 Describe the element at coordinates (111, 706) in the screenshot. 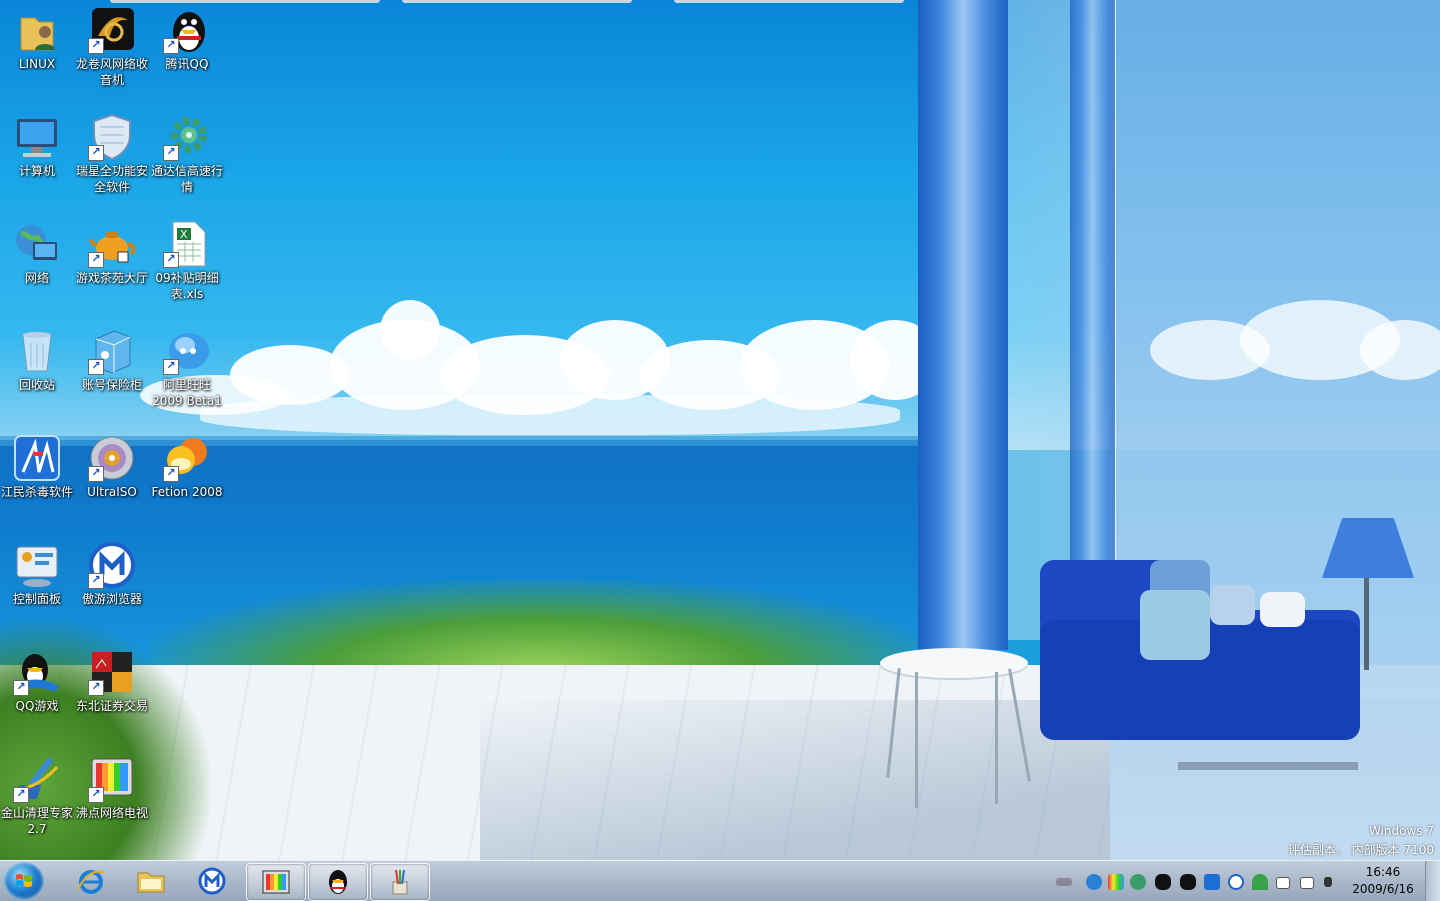

I see `icon-label: 东北证券交易` at that location.